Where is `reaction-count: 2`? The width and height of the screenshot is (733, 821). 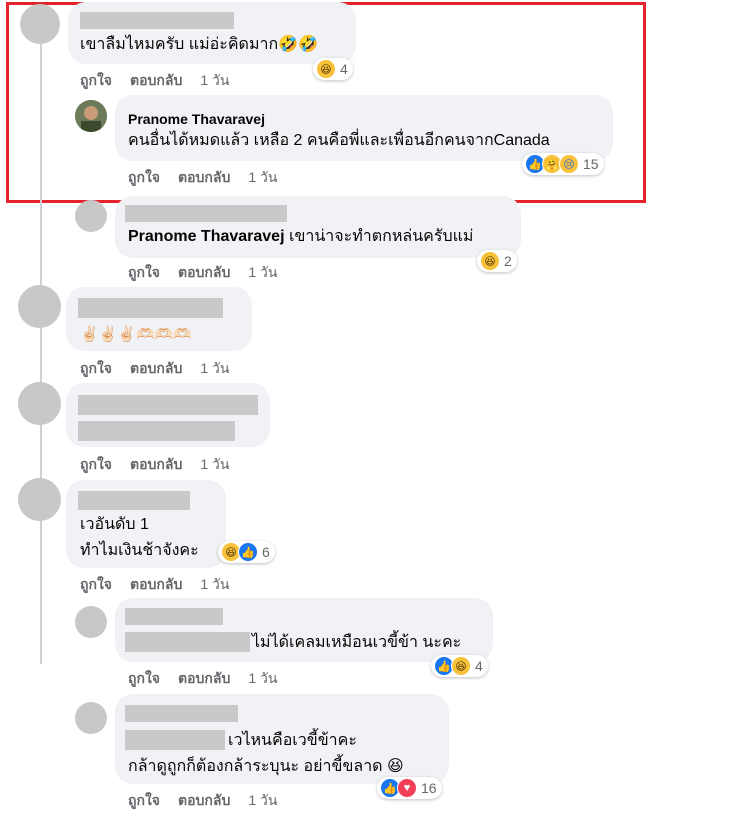 reaction-count: 2 is located at coordinates (508, 261).